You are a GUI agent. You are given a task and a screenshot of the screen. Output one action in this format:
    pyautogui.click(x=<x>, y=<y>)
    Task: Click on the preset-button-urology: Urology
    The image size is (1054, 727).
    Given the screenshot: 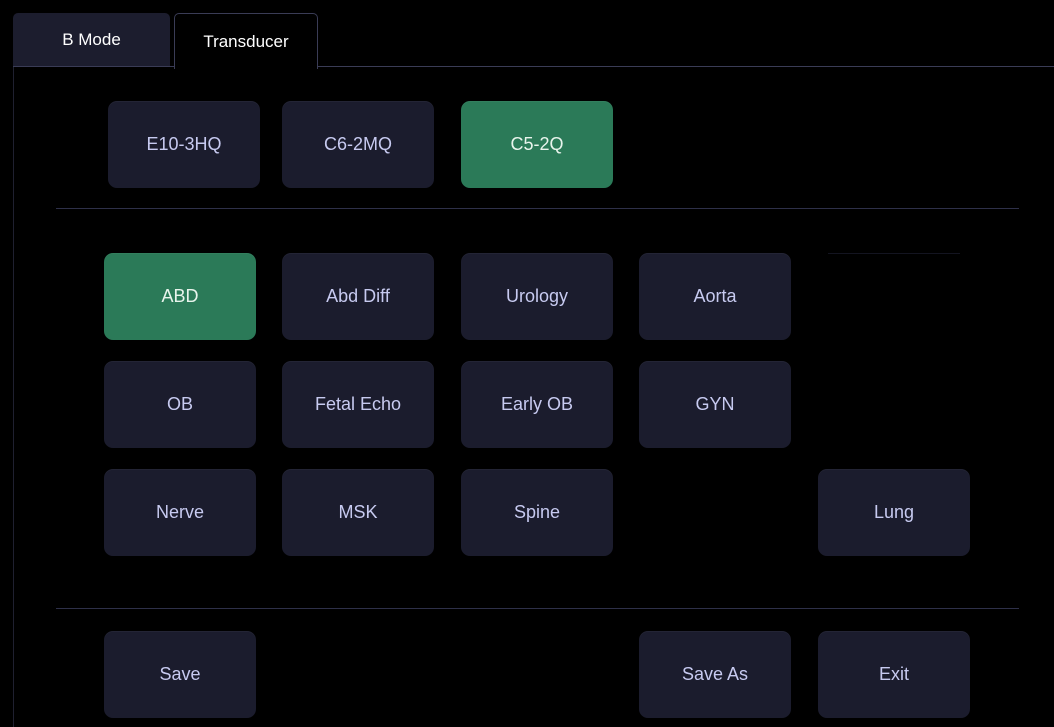 What is the action you would take?
    pyautogui.click(x=537, y=296)
    